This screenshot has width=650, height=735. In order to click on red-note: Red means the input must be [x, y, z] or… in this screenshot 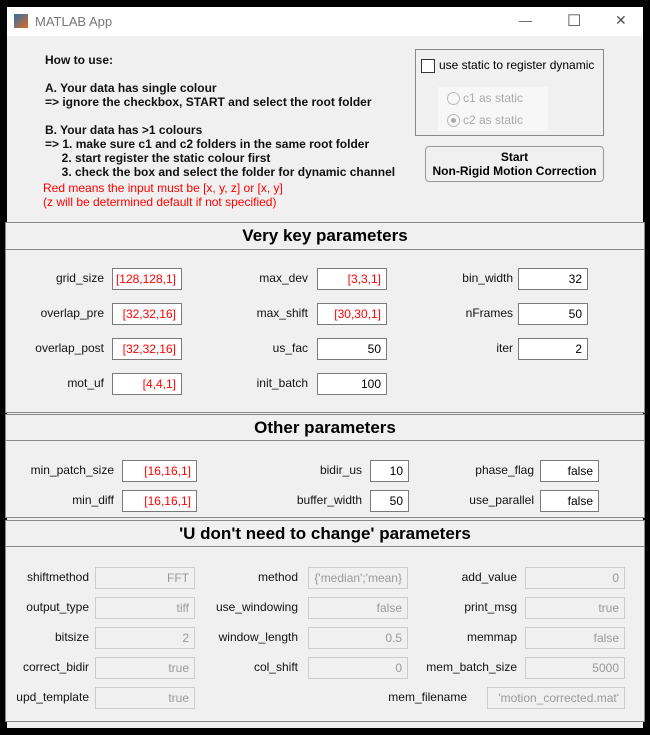, I will do `click(163, 188)`.